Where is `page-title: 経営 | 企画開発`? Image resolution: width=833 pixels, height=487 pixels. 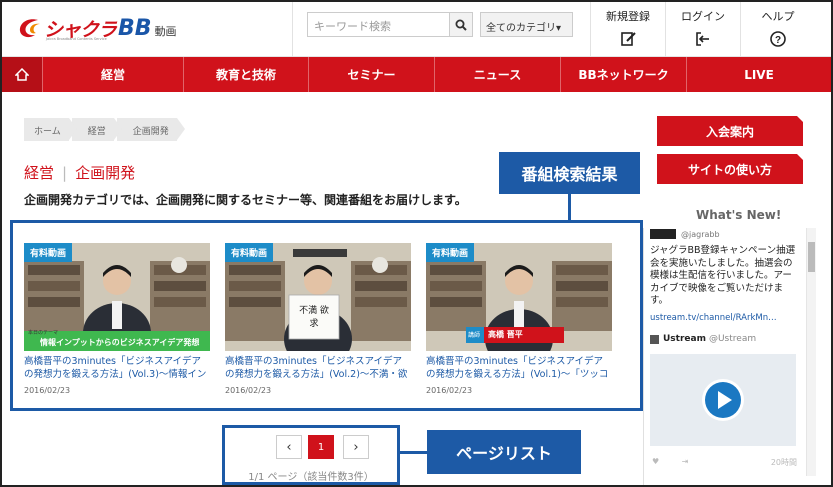
page-title: 経営 | 企画開発 is located at coordinates (79, 172).